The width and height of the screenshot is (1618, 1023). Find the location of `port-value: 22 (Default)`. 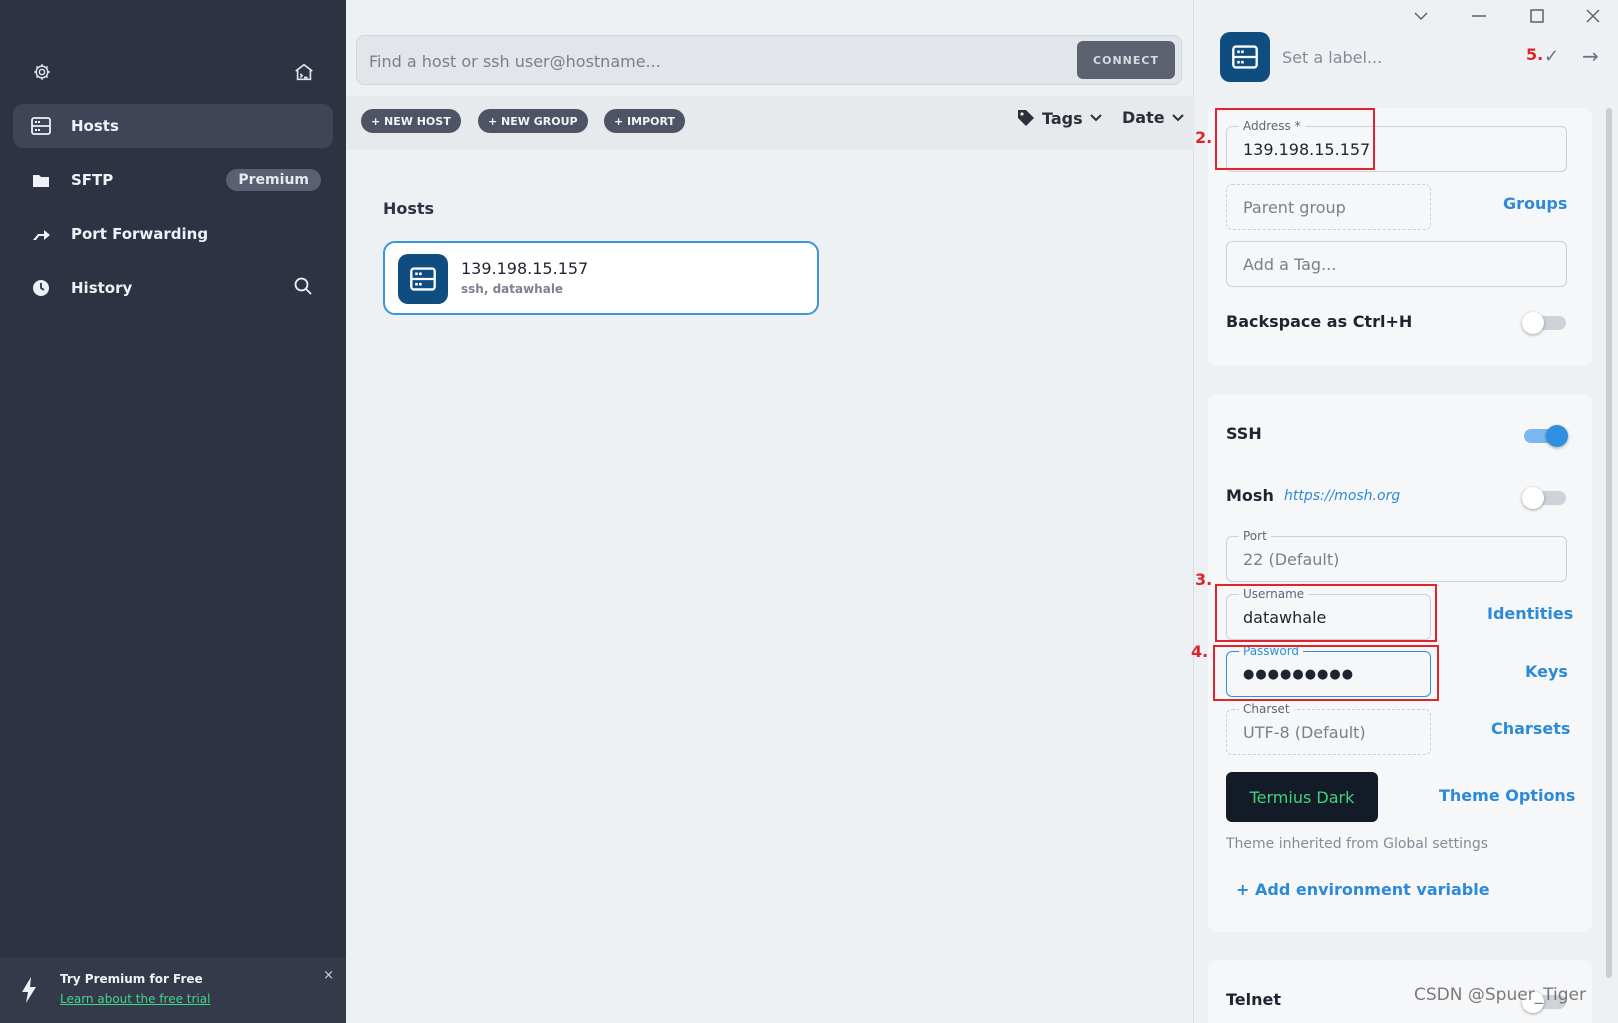

port-value: 22 (Default) is located at coordinates (1291, 559).